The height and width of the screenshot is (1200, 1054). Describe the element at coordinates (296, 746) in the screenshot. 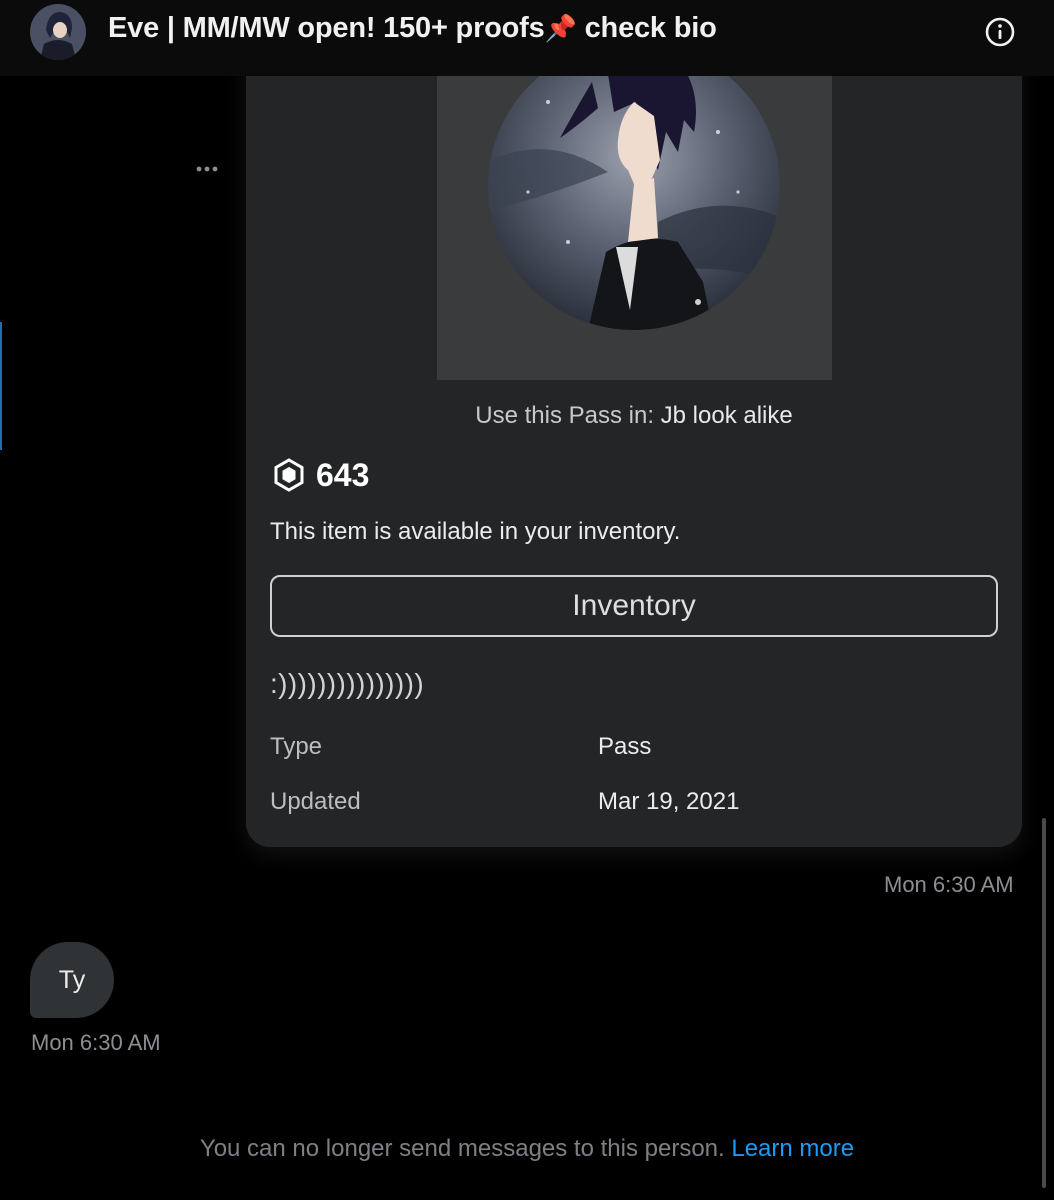

I see `type-label: Type` at that location.